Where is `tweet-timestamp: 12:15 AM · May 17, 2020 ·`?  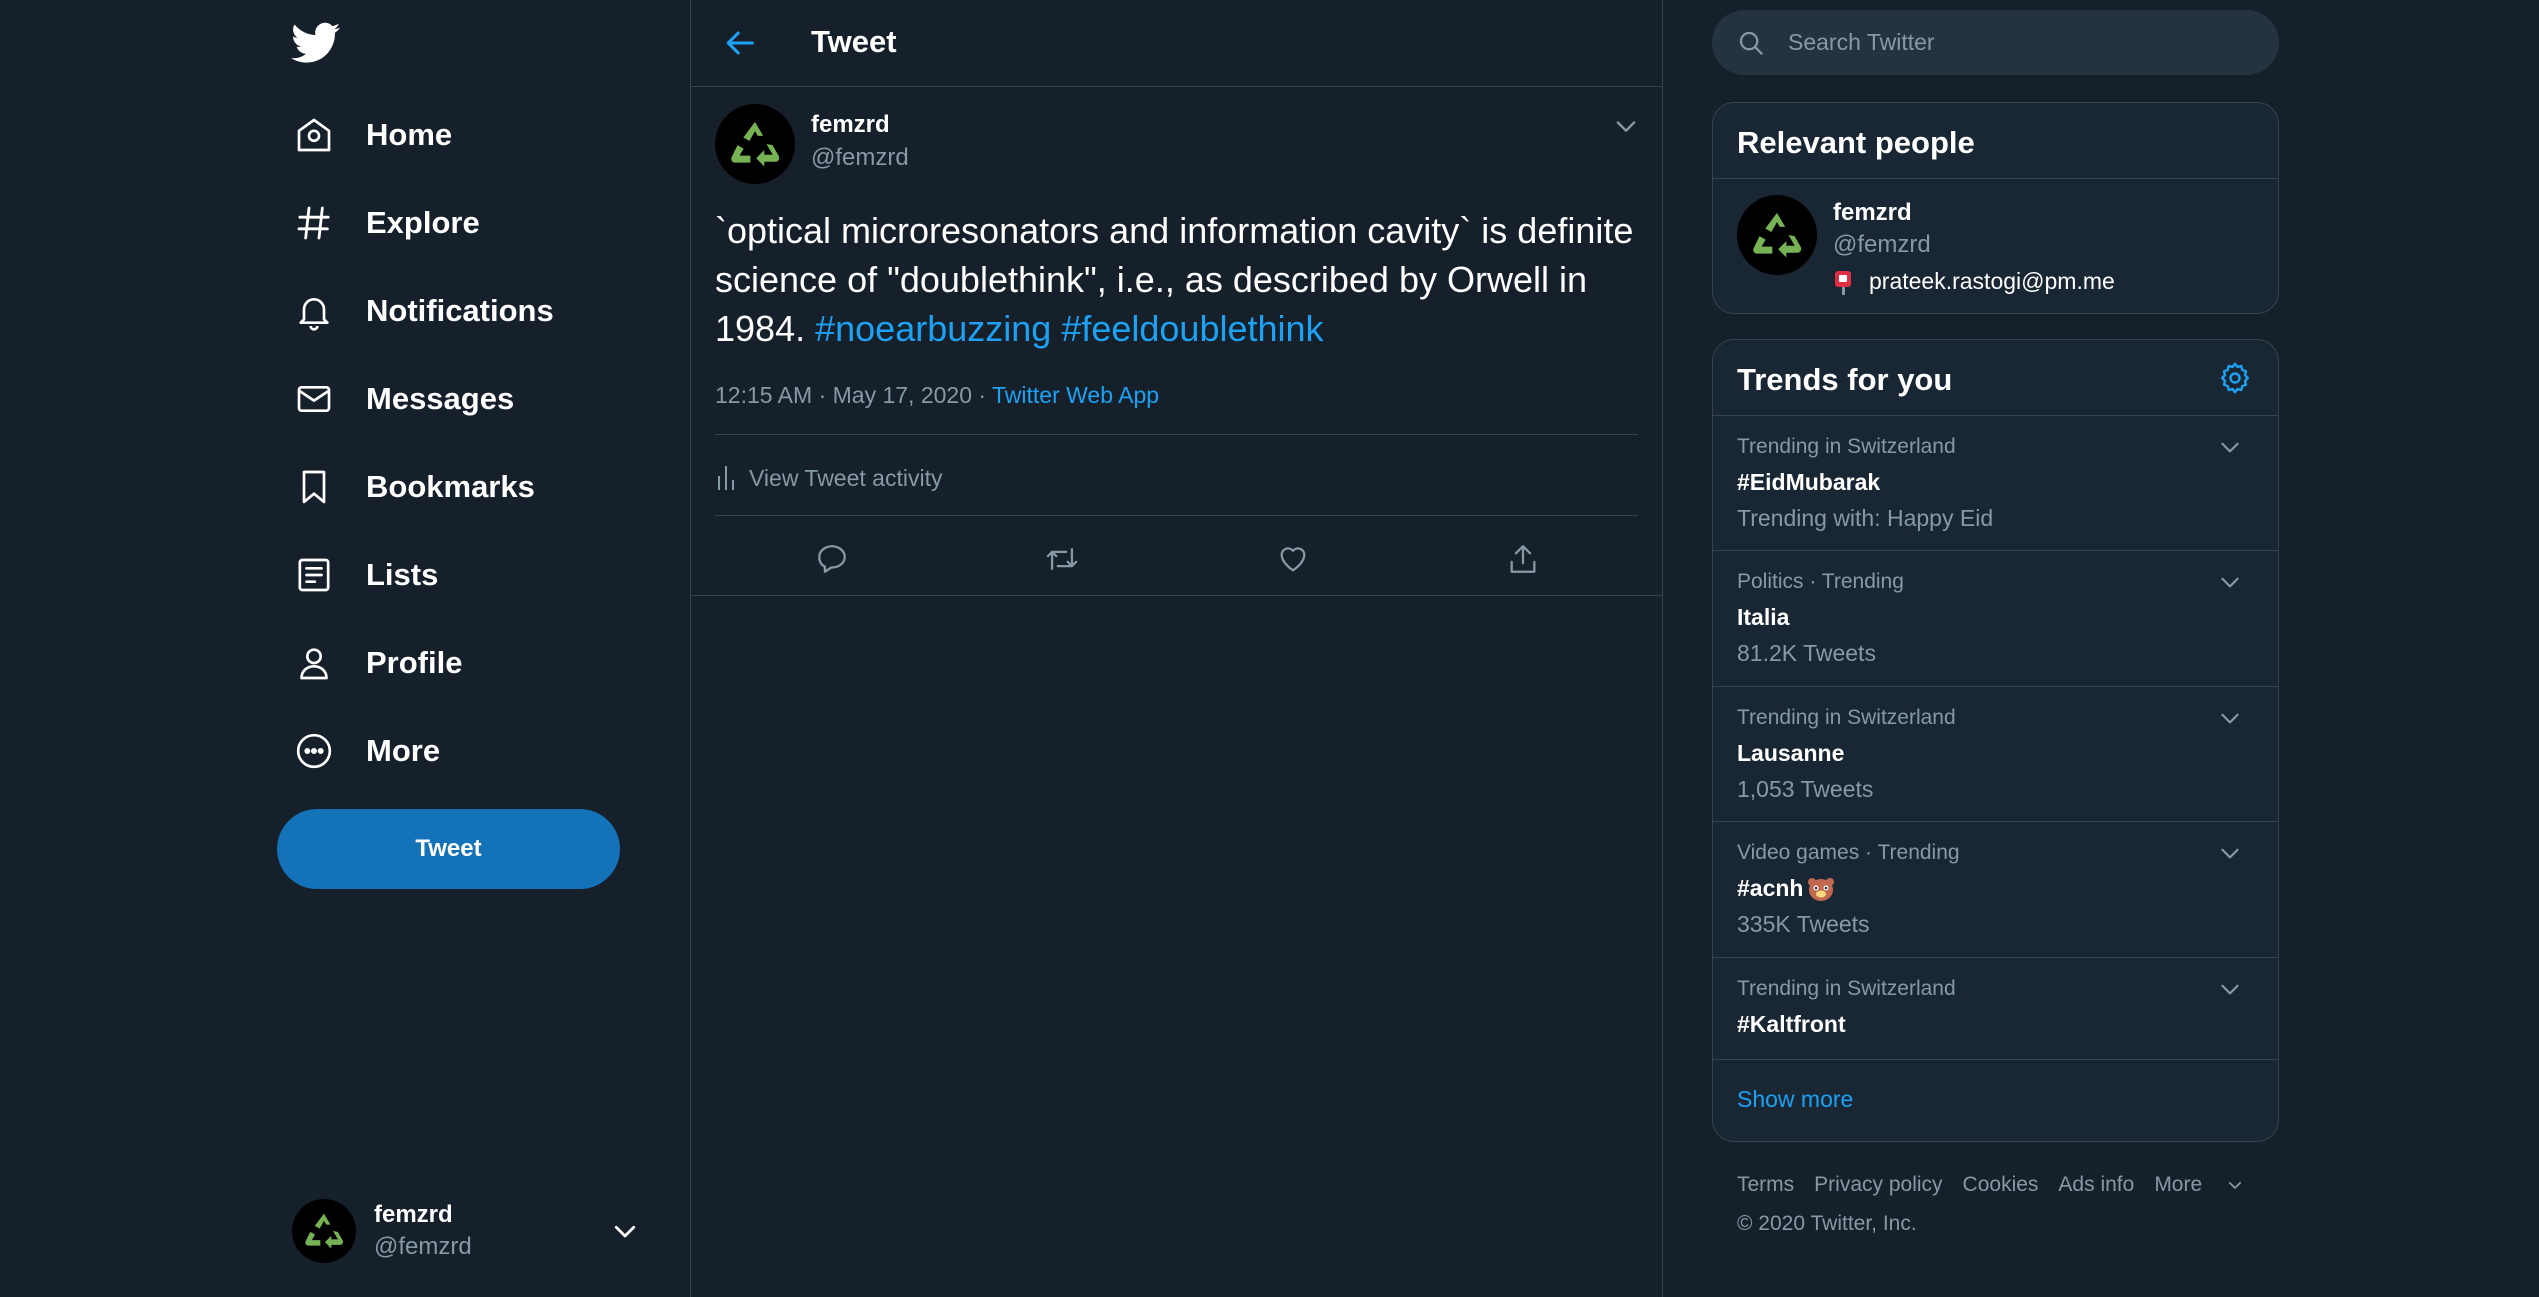 tweet-timestamp: 12:15 AM · May 17, 2020 · is located at coordinates (853, 395).